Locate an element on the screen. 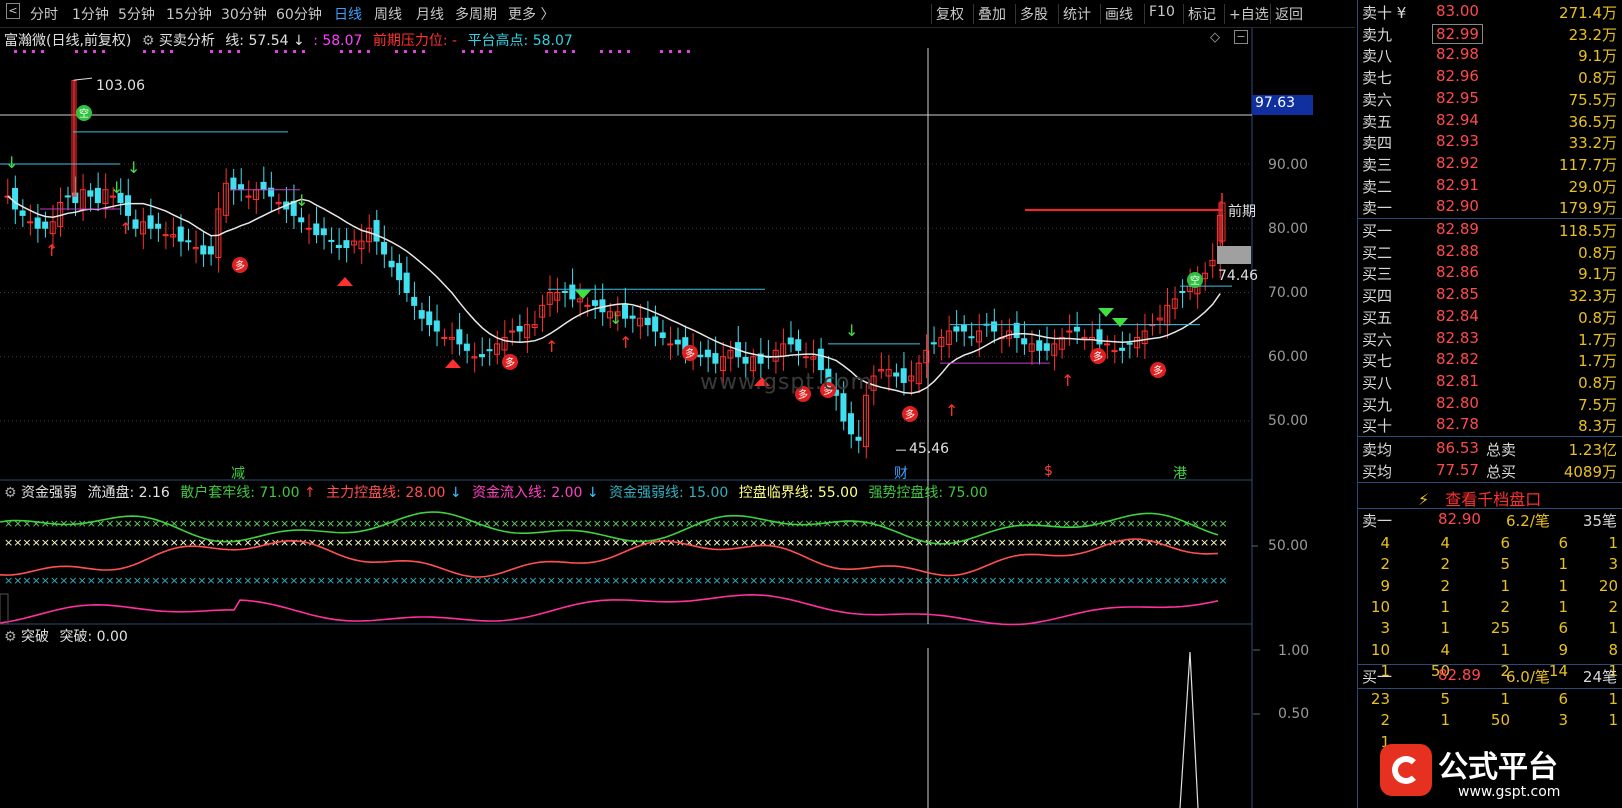 The image size is (1622, 808). triangle-up-icon is located at coordinates (453, 363).